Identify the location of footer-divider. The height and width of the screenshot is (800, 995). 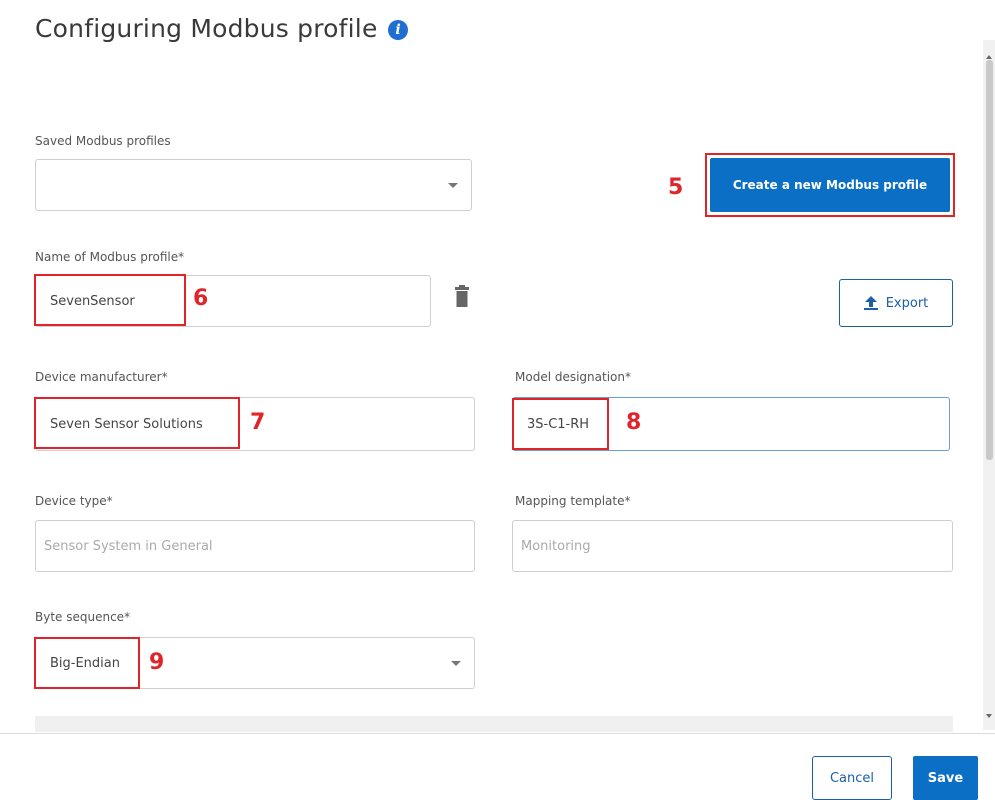
(497, 733).